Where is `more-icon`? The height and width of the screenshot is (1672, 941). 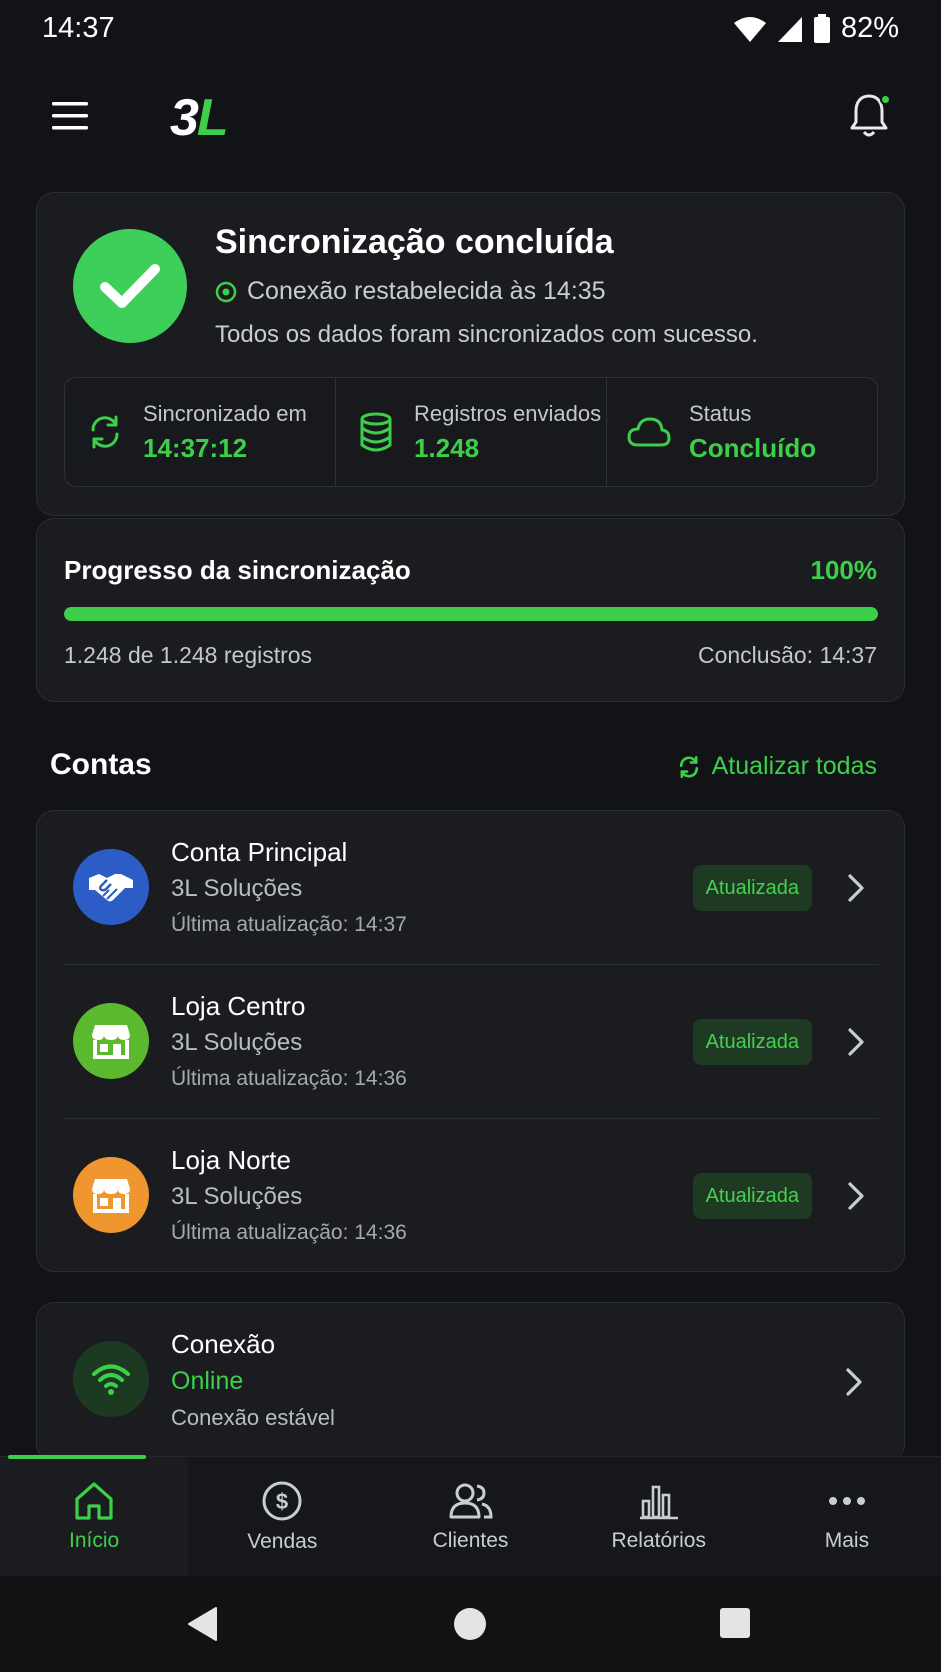 more-icon is located at coordinates (846, 1500).